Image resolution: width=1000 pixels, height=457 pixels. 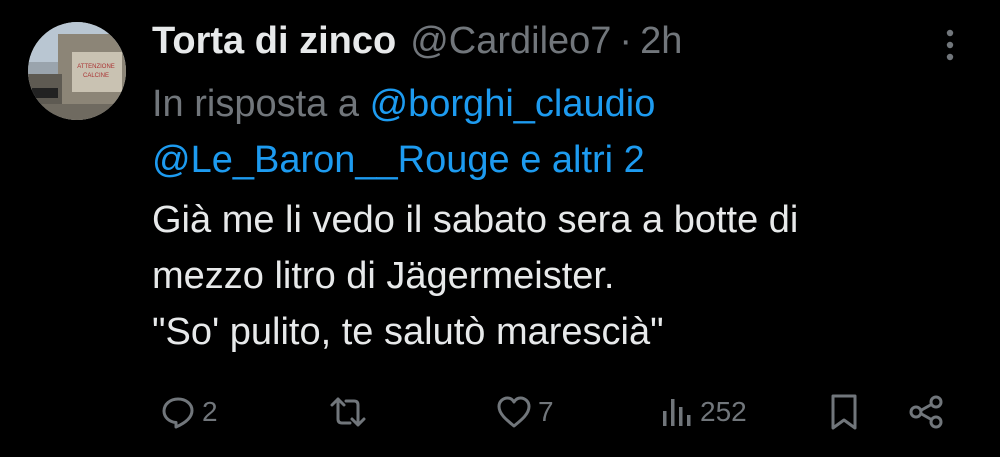 What do you see at coordinates (348, 412) in the screenshot?
I see `retweet-icon` at bounding box center [348, 412].